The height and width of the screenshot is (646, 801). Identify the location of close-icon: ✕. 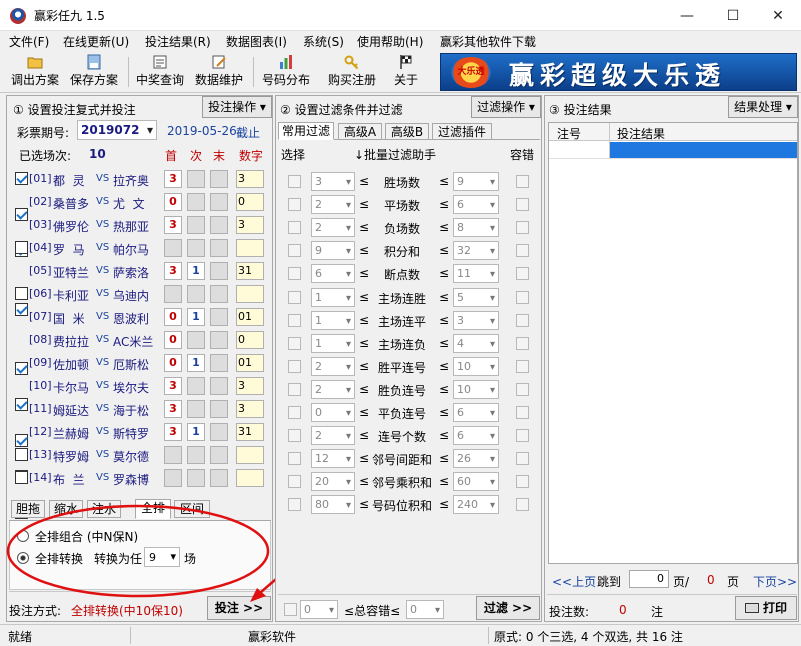
(778, 15).